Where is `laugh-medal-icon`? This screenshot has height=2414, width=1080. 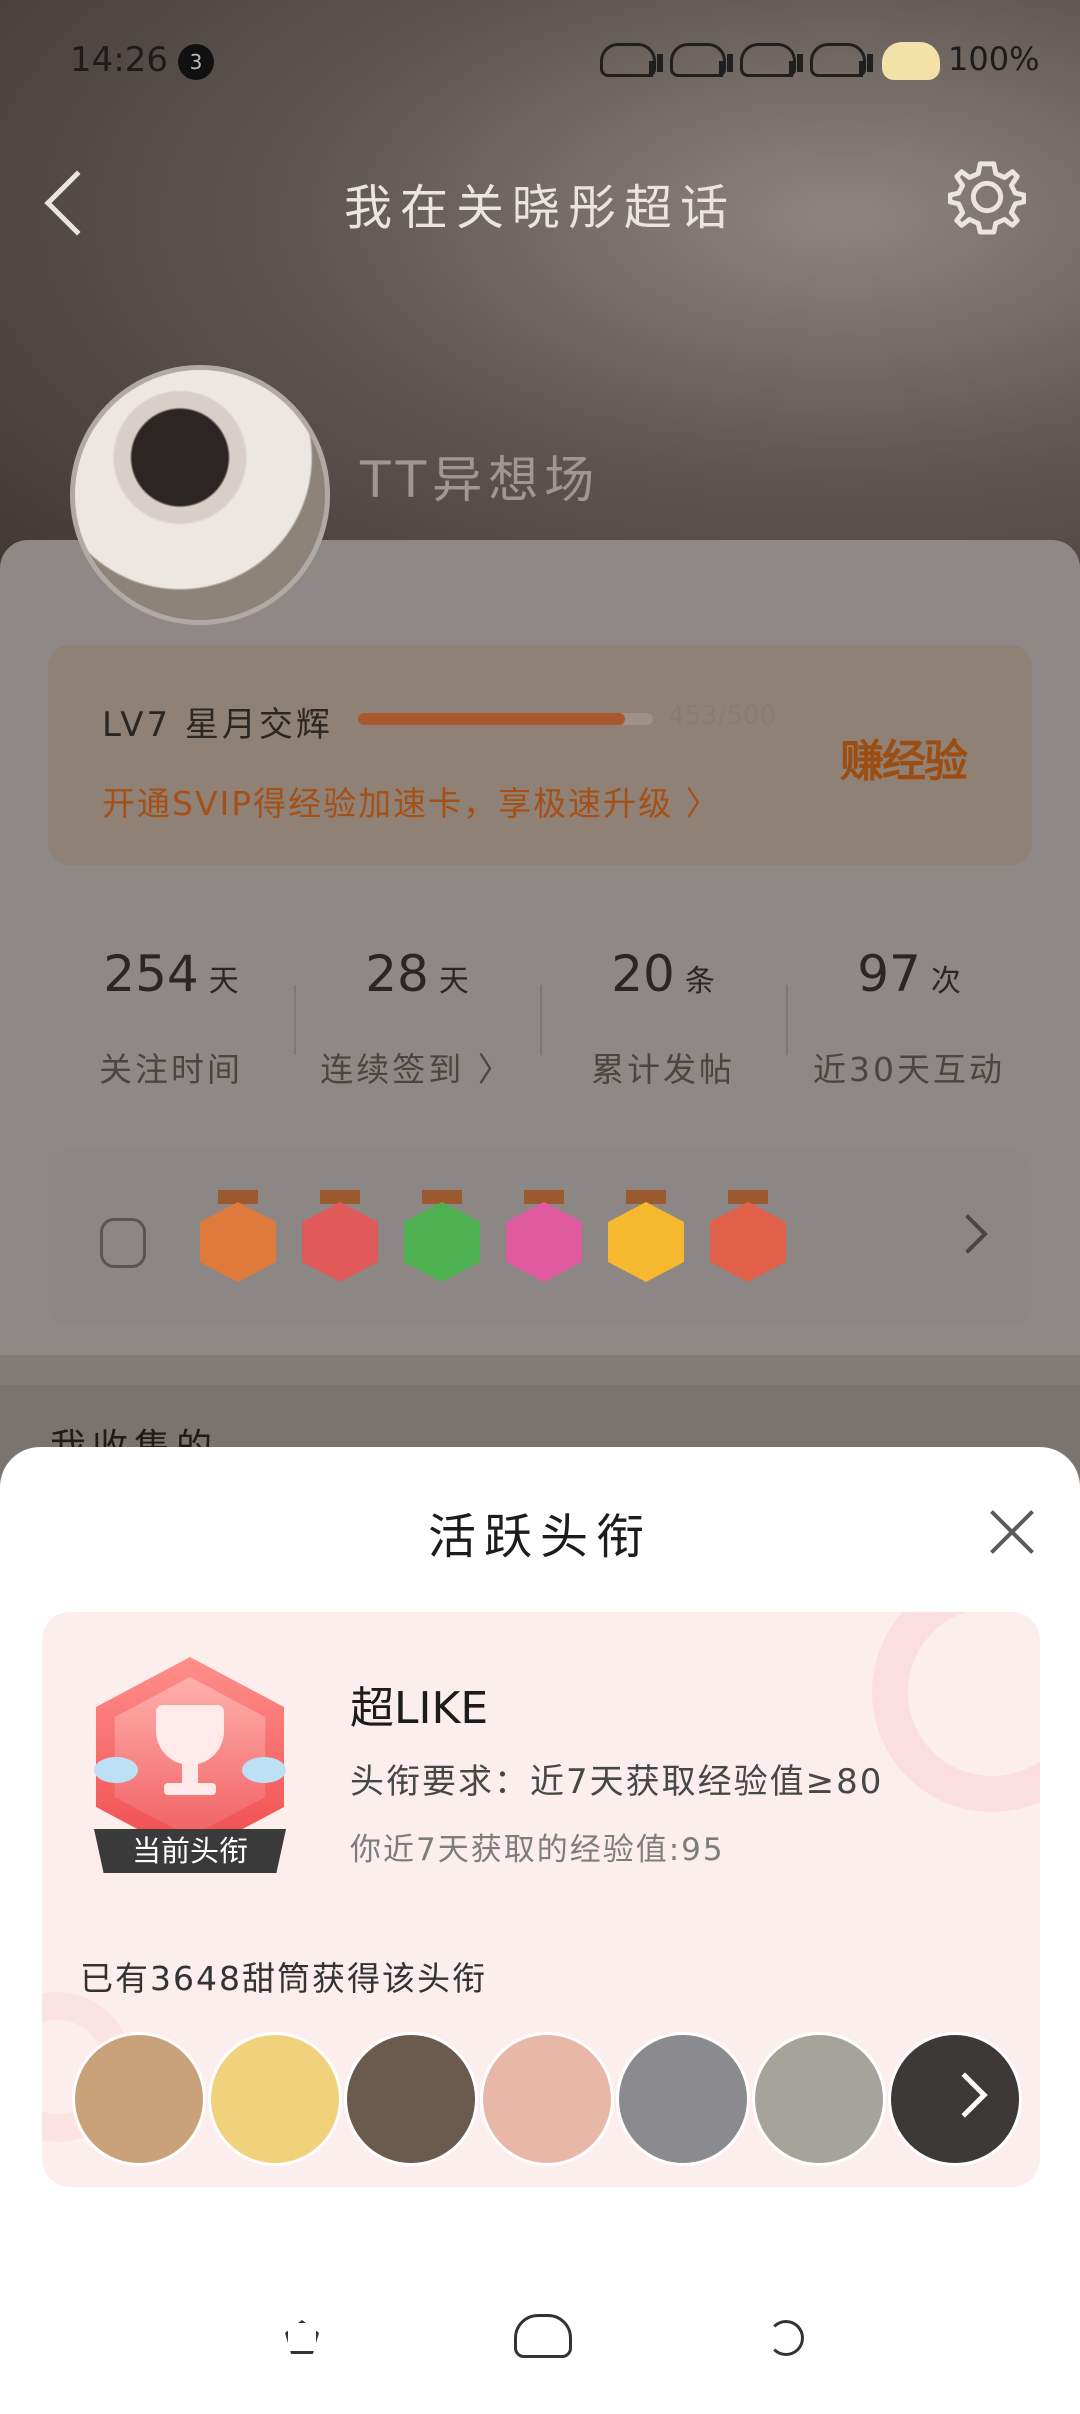
laugh-medal-icon is located at coordinates (646, 1236).